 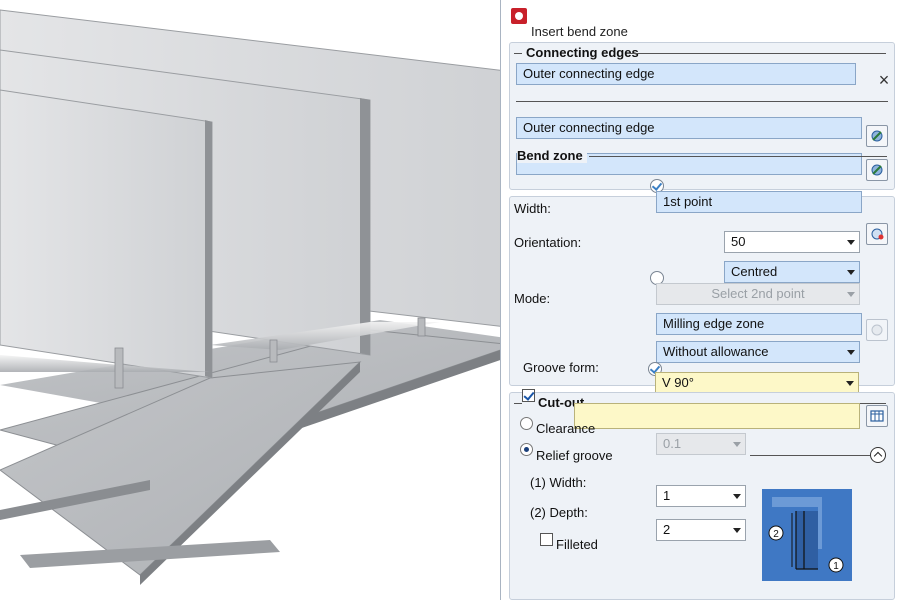 I want to click on width-value: 50, so click(x=738, y=241).